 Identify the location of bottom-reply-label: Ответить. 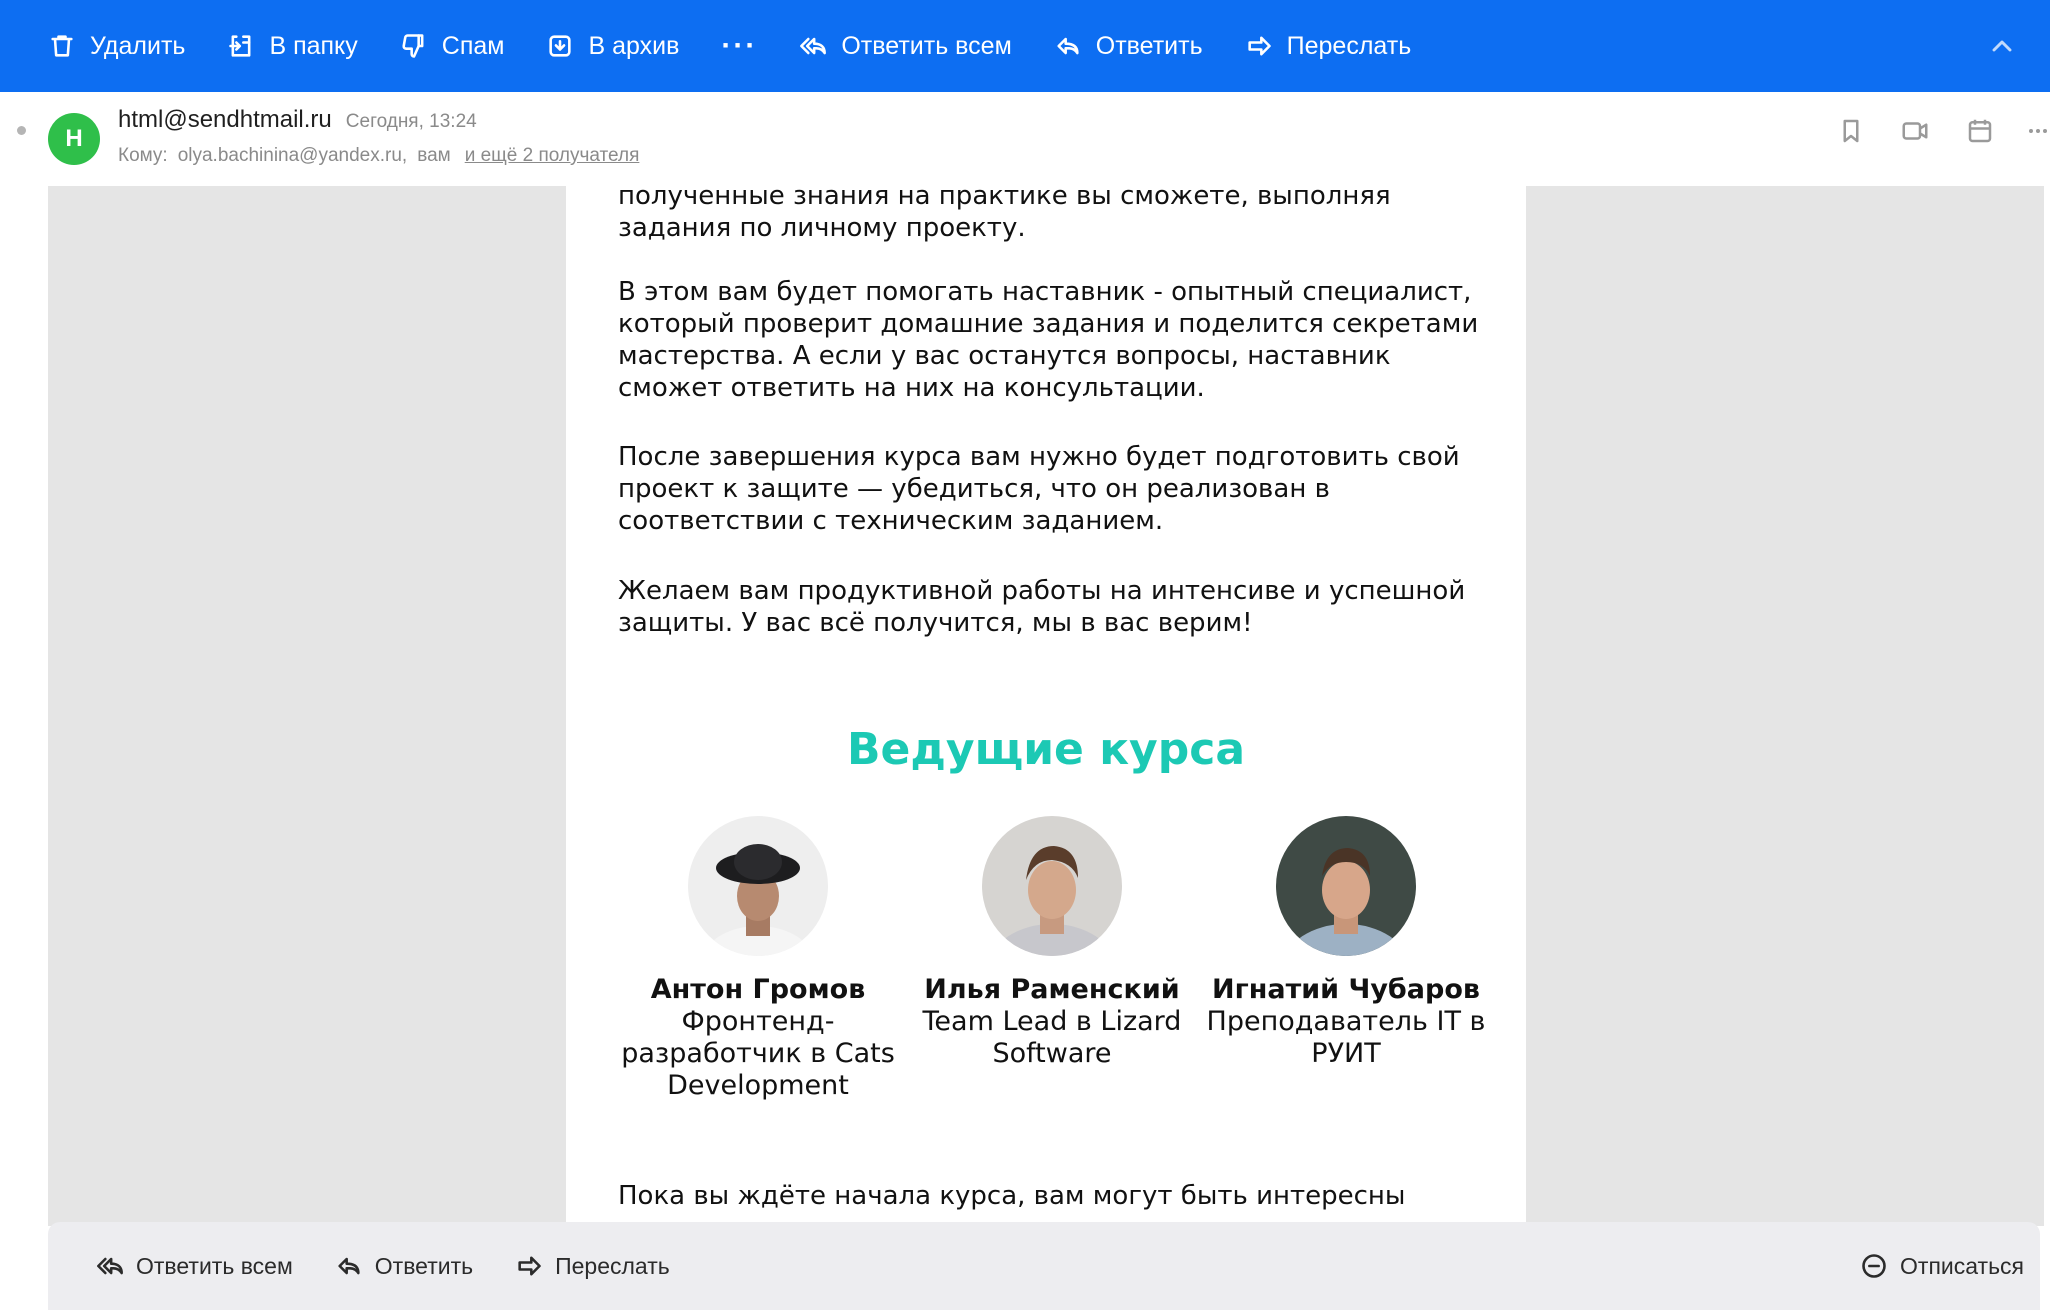
(424, 1265).